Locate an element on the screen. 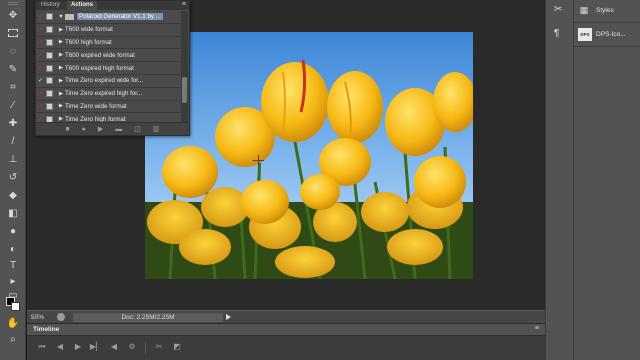 This screenshot has width=640, height=360. action-label: T600 wide format is located at coordinates (89, 30).